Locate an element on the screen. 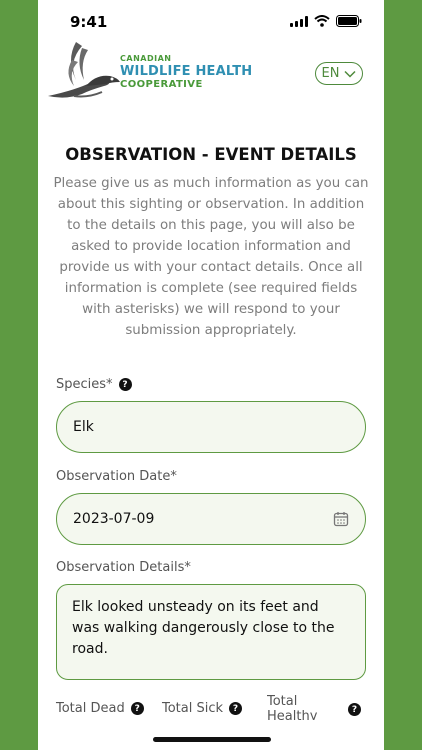  battery-icon is located at coordinates (349, 21).